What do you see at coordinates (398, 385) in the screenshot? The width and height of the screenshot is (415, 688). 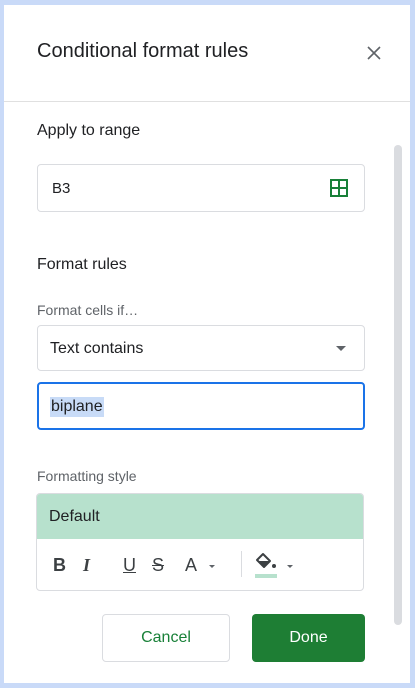 I see `panel-scrollbar` at bounding box center [398, 385].